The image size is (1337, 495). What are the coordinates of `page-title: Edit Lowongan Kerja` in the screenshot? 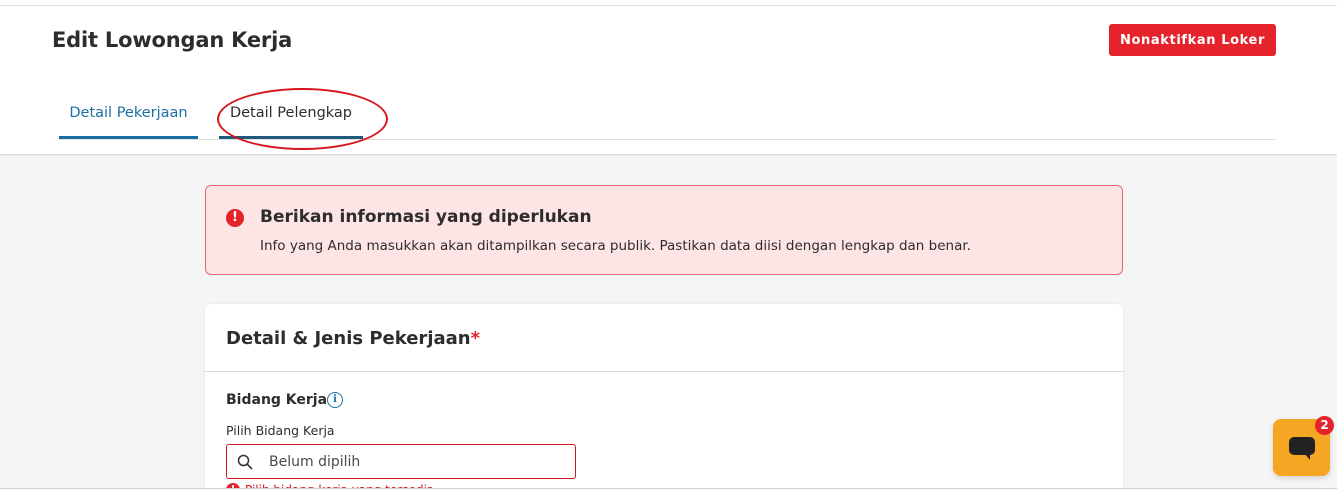 It's located at (172, 40).